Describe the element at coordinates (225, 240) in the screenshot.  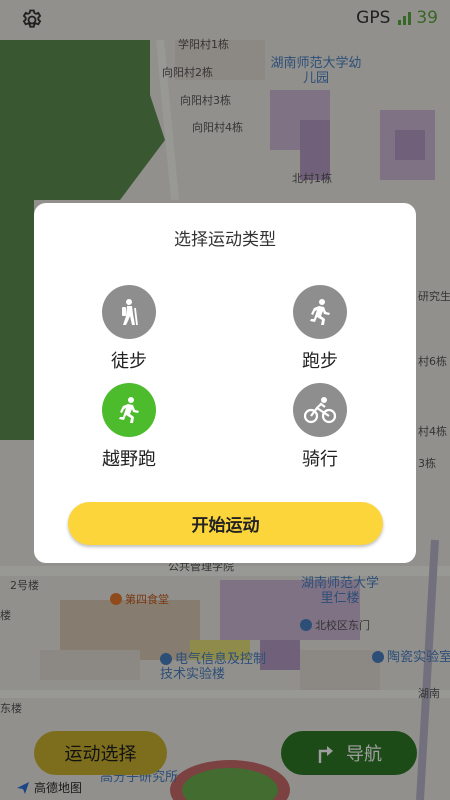
I see `dialog-title: 选择运动类型` at that location.